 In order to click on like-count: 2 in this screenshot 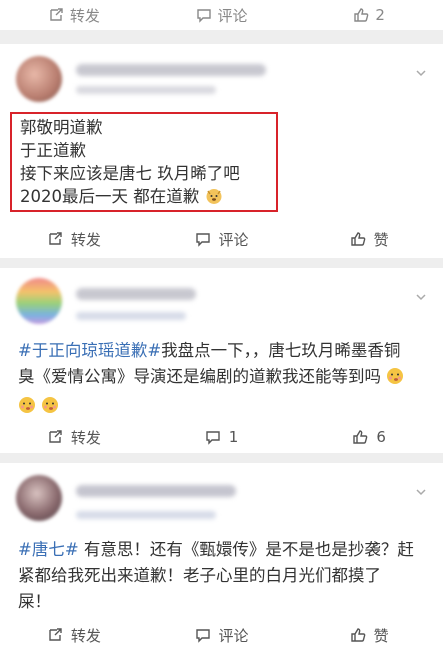, I will do `click(380, 15)`.